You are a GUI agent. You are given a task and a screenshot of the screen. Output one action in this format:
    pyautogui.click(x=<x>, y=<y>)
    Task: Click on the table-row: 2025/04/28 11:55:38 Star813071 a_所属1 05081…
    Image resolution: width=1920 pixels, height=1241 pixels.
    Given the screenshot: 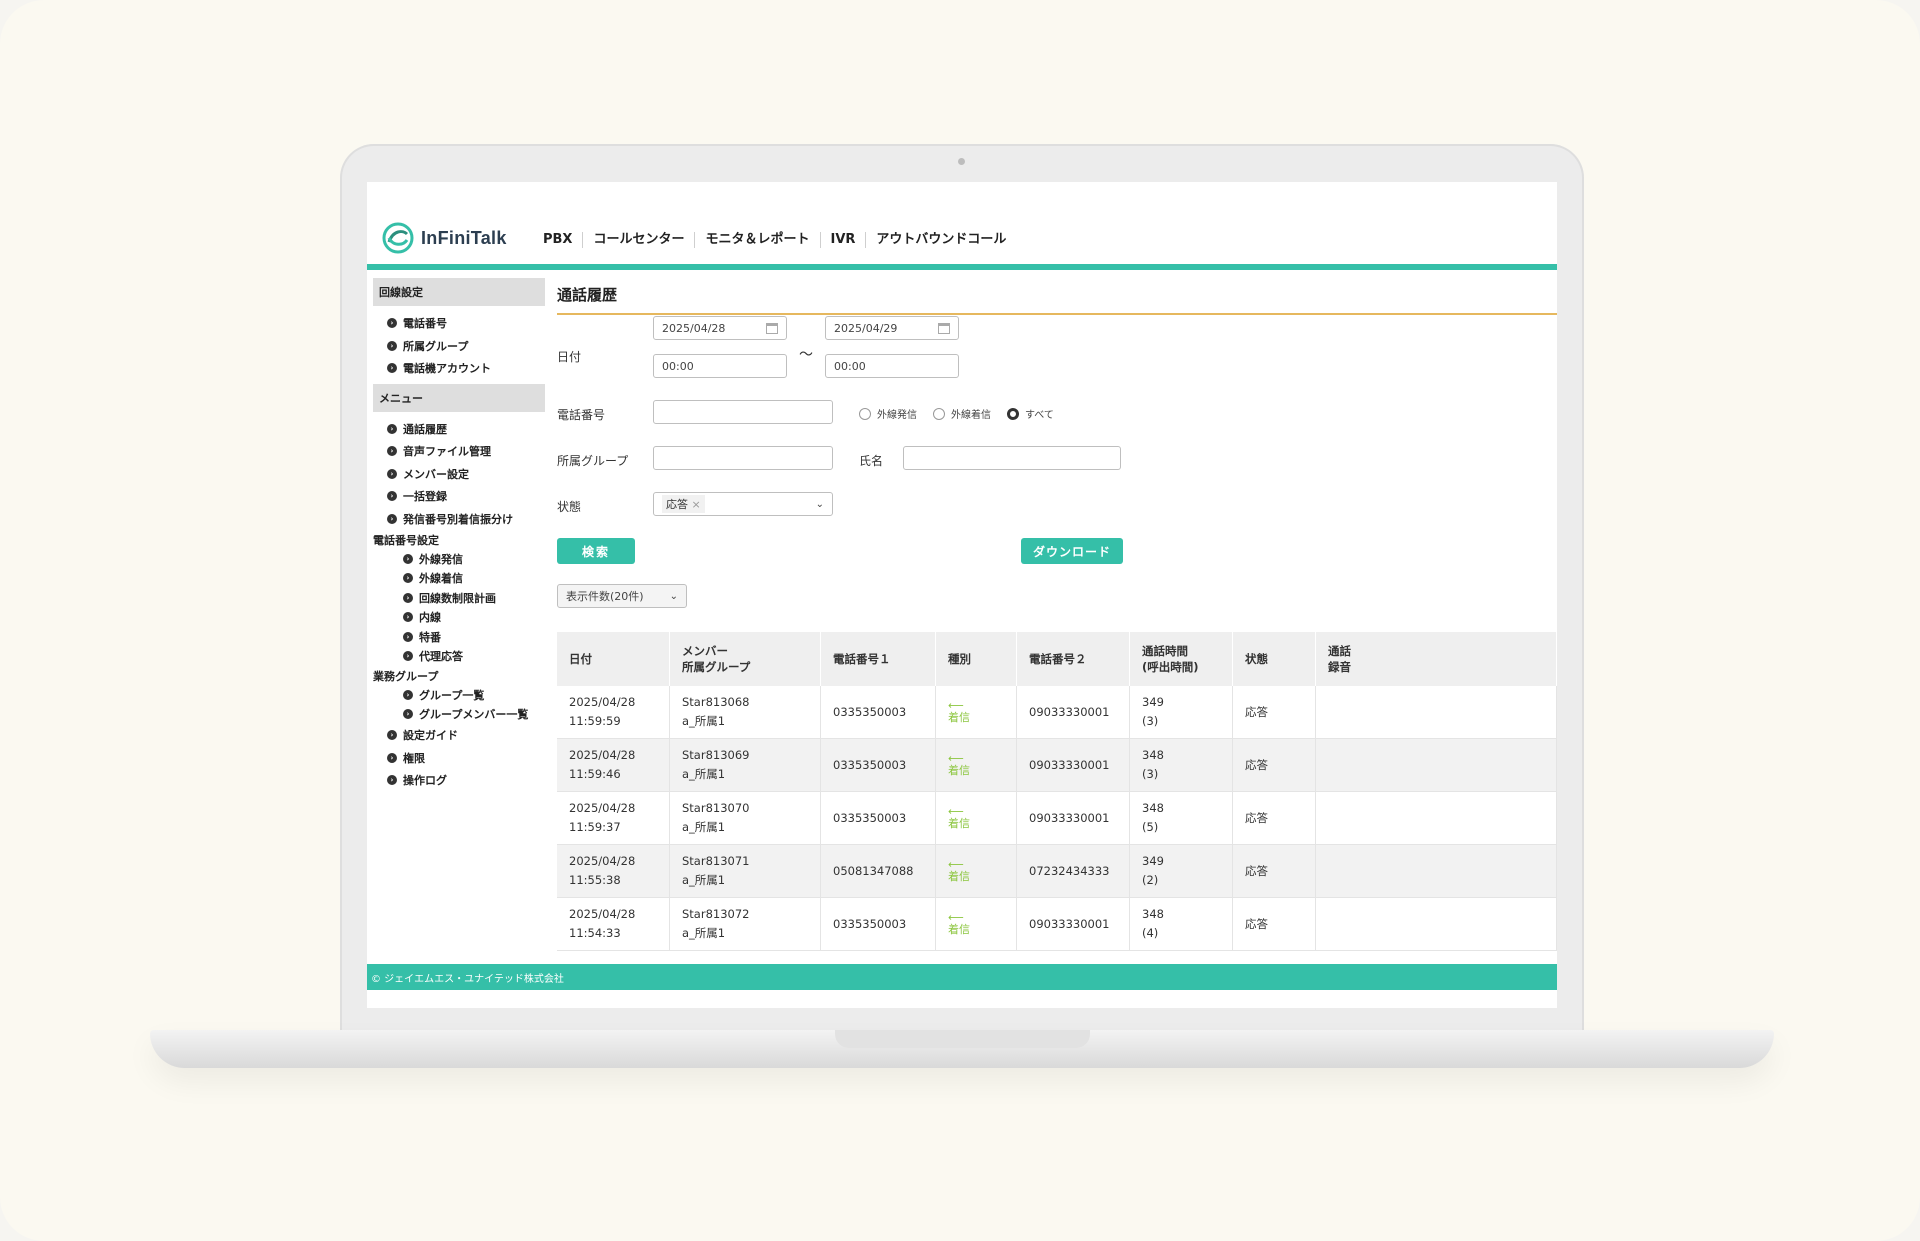 What is the action you would take?
    pyautogui.click(x=1057, y=871)
    